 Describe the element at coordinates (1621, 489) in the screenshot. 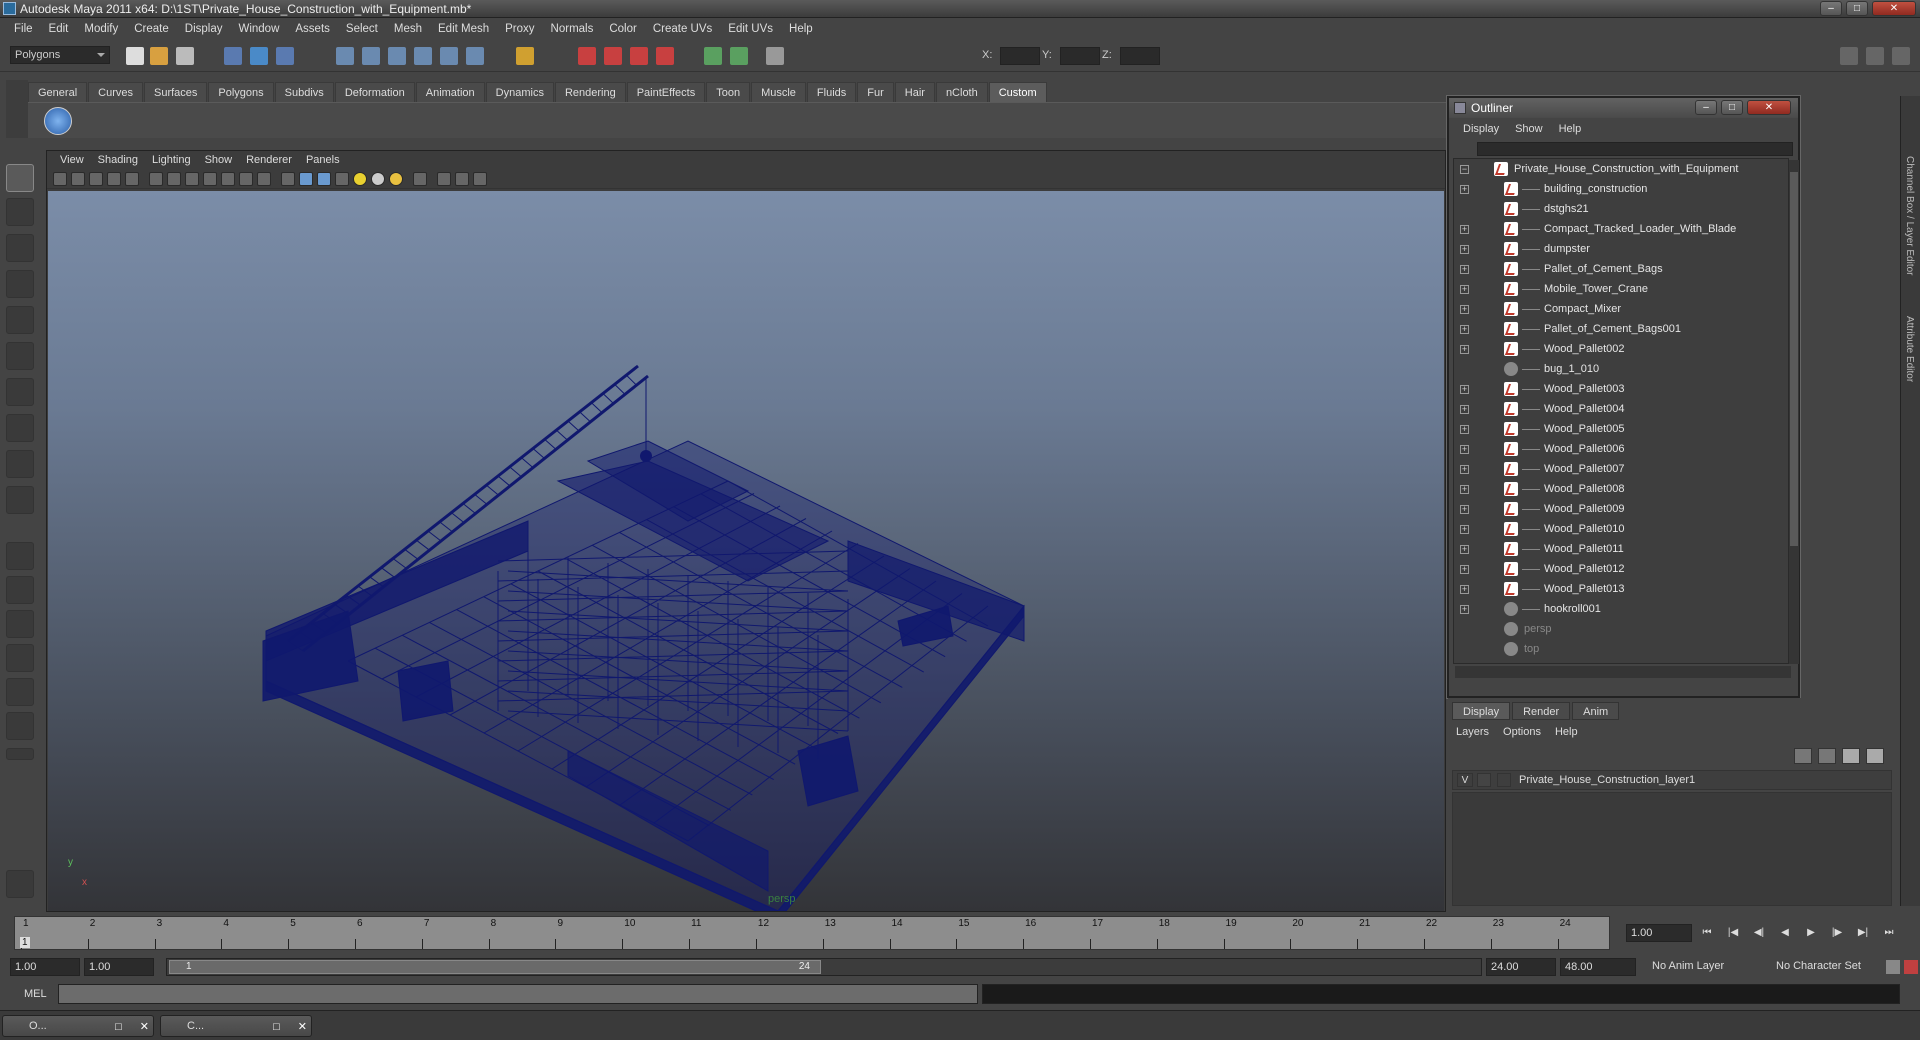

I see `outliner-item: + Wood_Pallet008` at that location.